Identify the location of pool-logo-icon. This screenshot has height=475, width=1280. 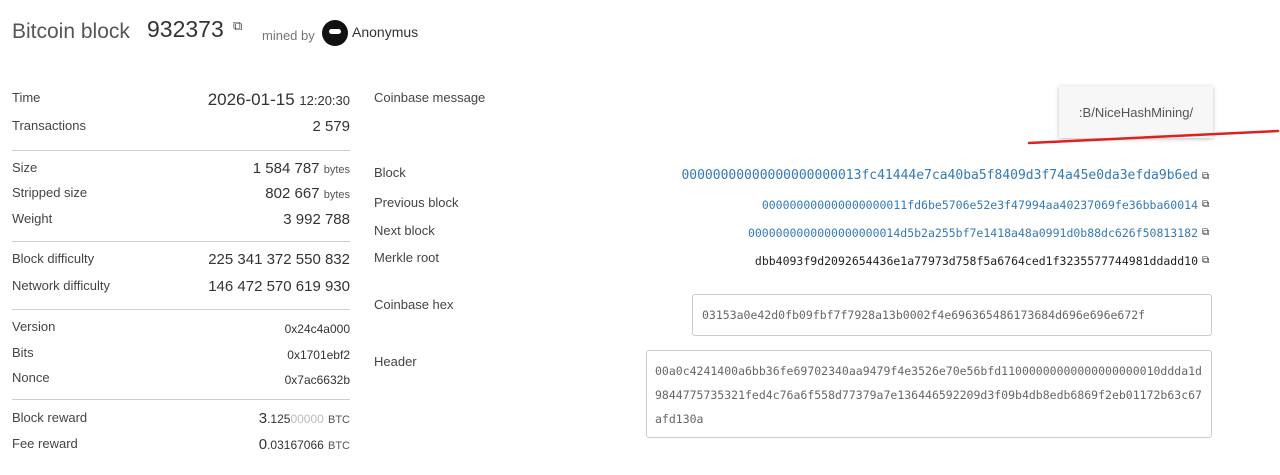
(335, 33).